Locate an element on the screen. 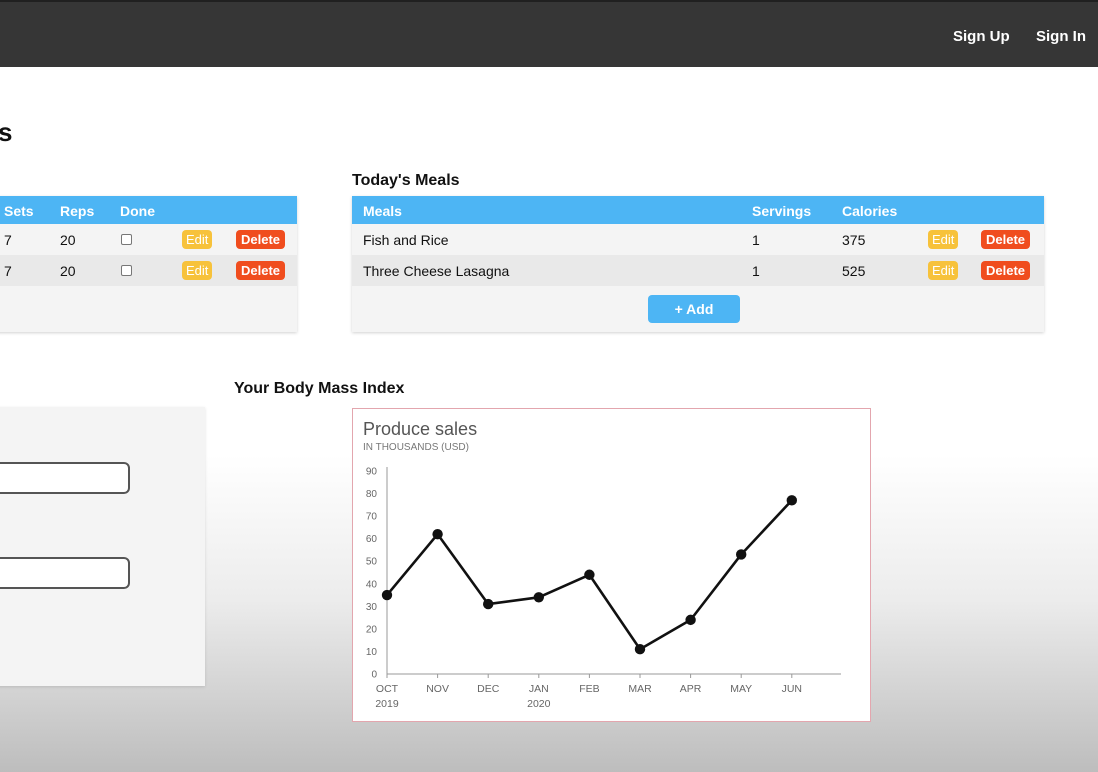 This screenshot has height=772, width=1098. table-row: Fish and Rice 1 375 Edit Delete is located at coordinates (698, 239).